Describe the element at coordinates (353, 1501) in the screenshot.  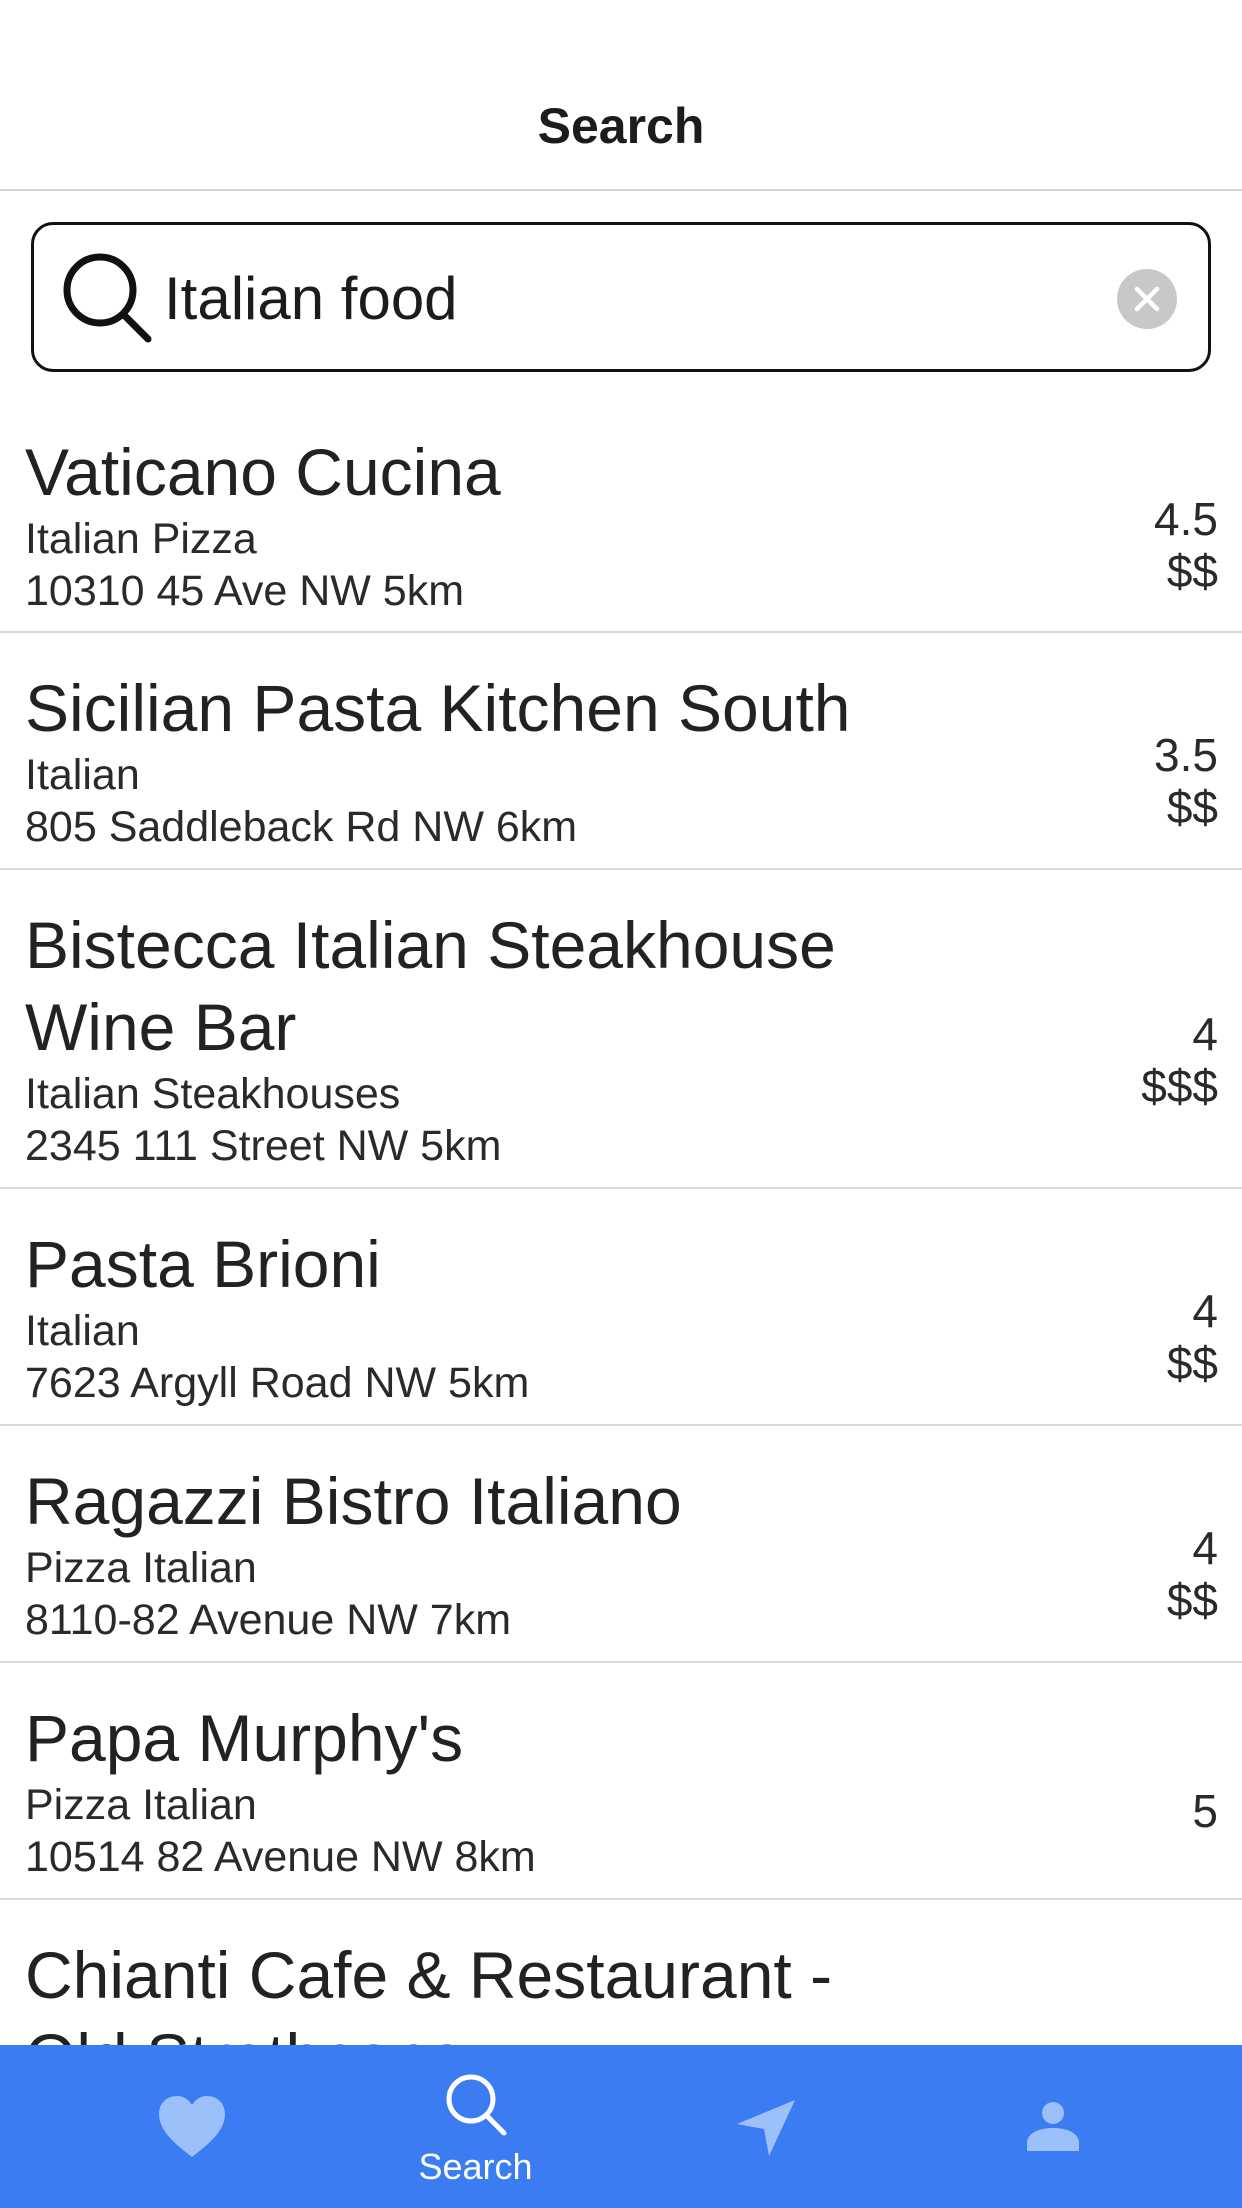
I see `restaurant-name: Ragazzi Bistro Italiano` at that location.